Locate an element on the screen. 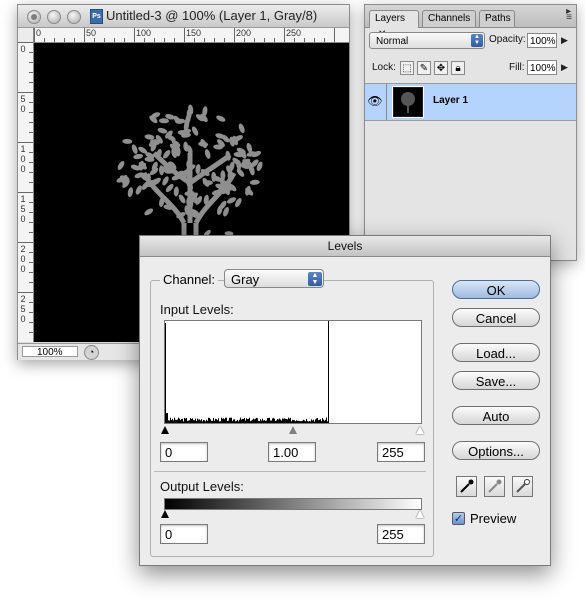 Image resolution: width=585 pixels, height=616 pixels. ok-button: OK is located at coordinates (496, 289).